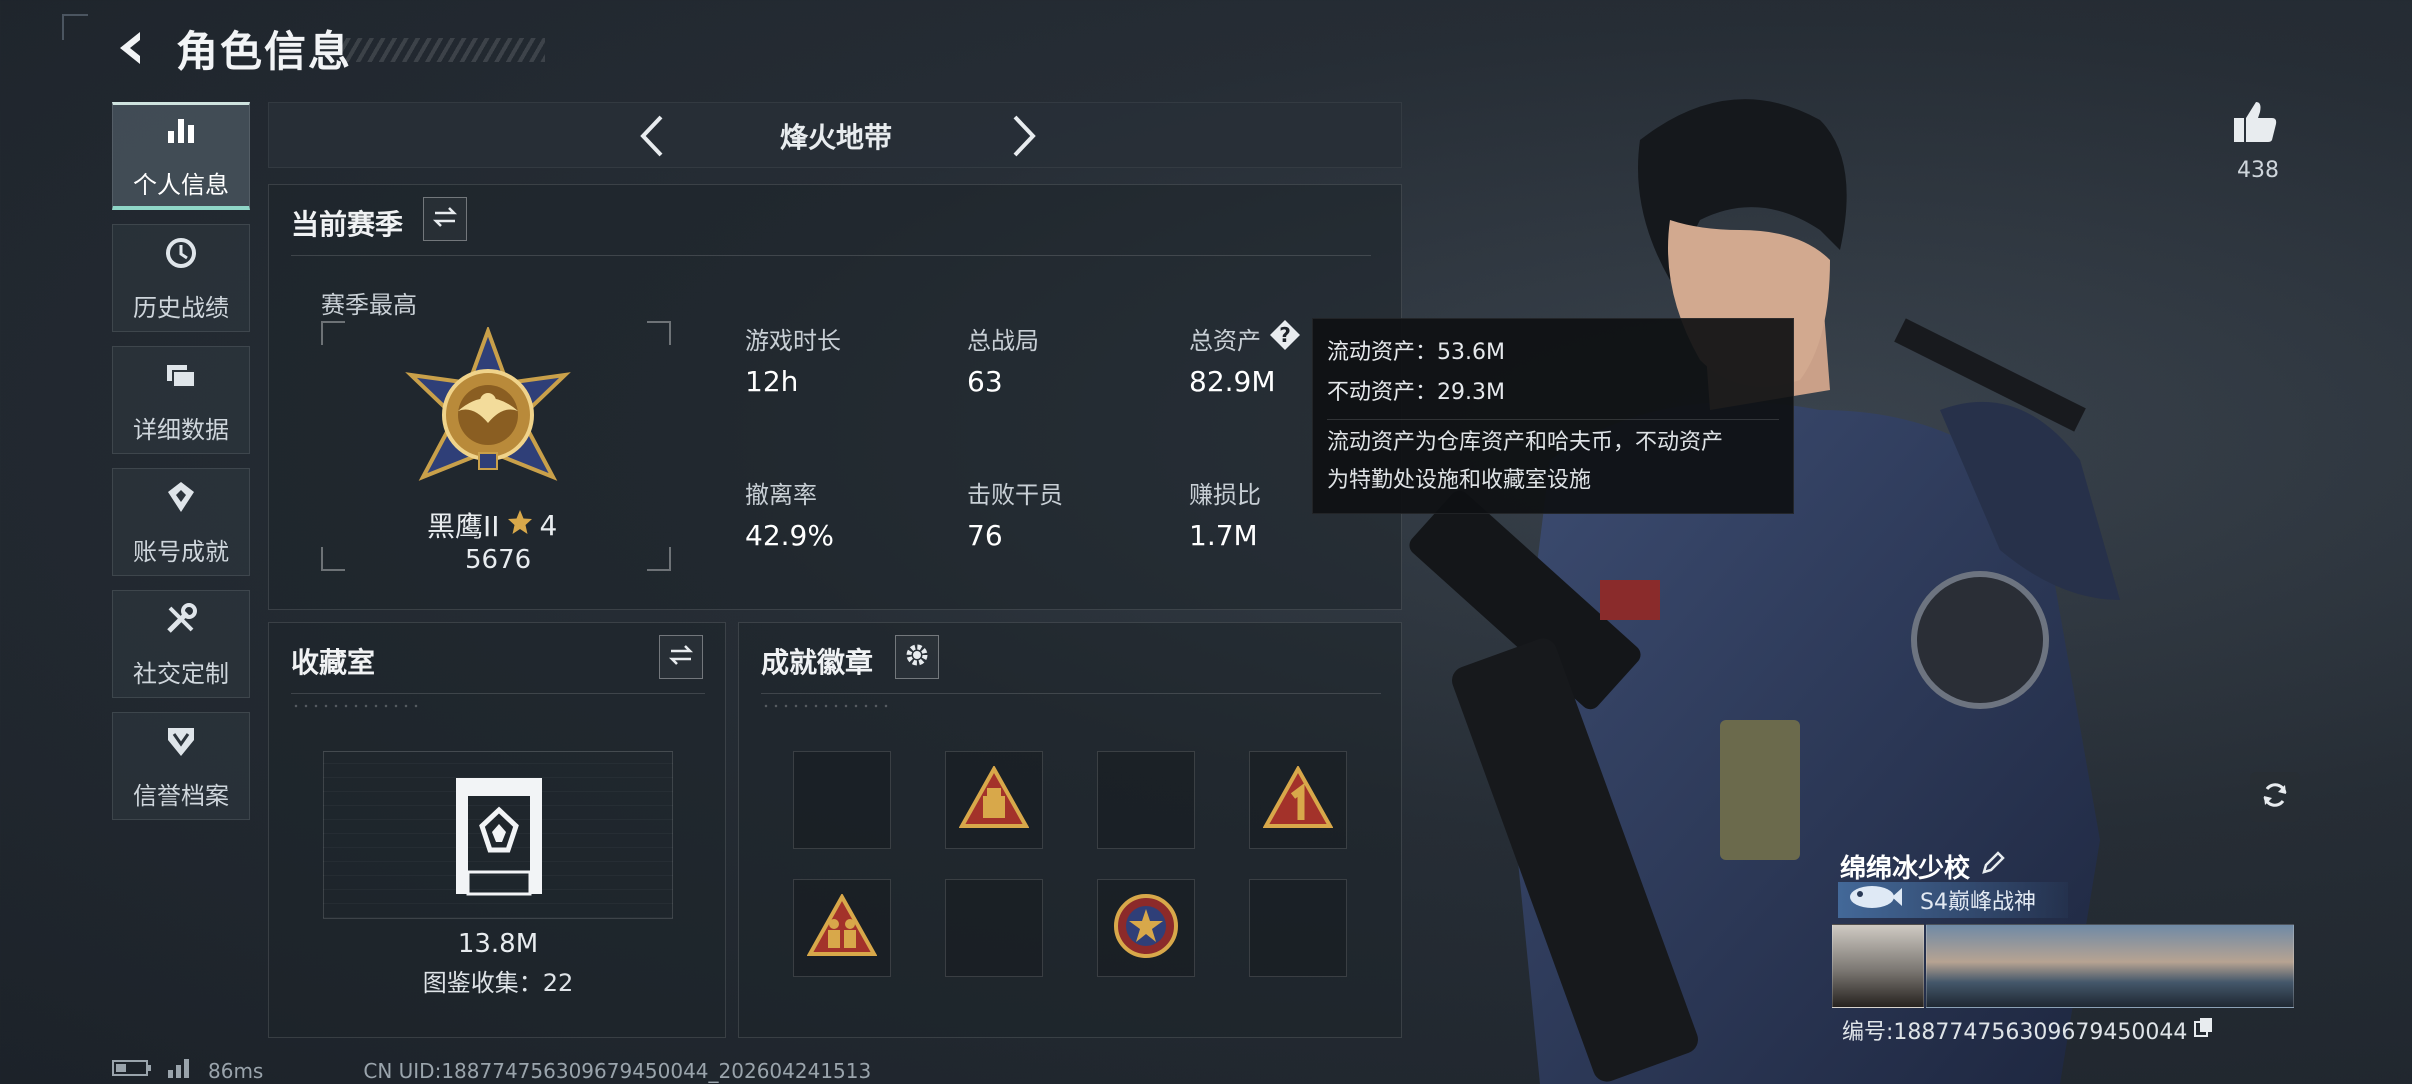 Image resolution: width=2412 pixels, height=1084 pixels. I want to click on like-count: 438, so click(2258, 170).